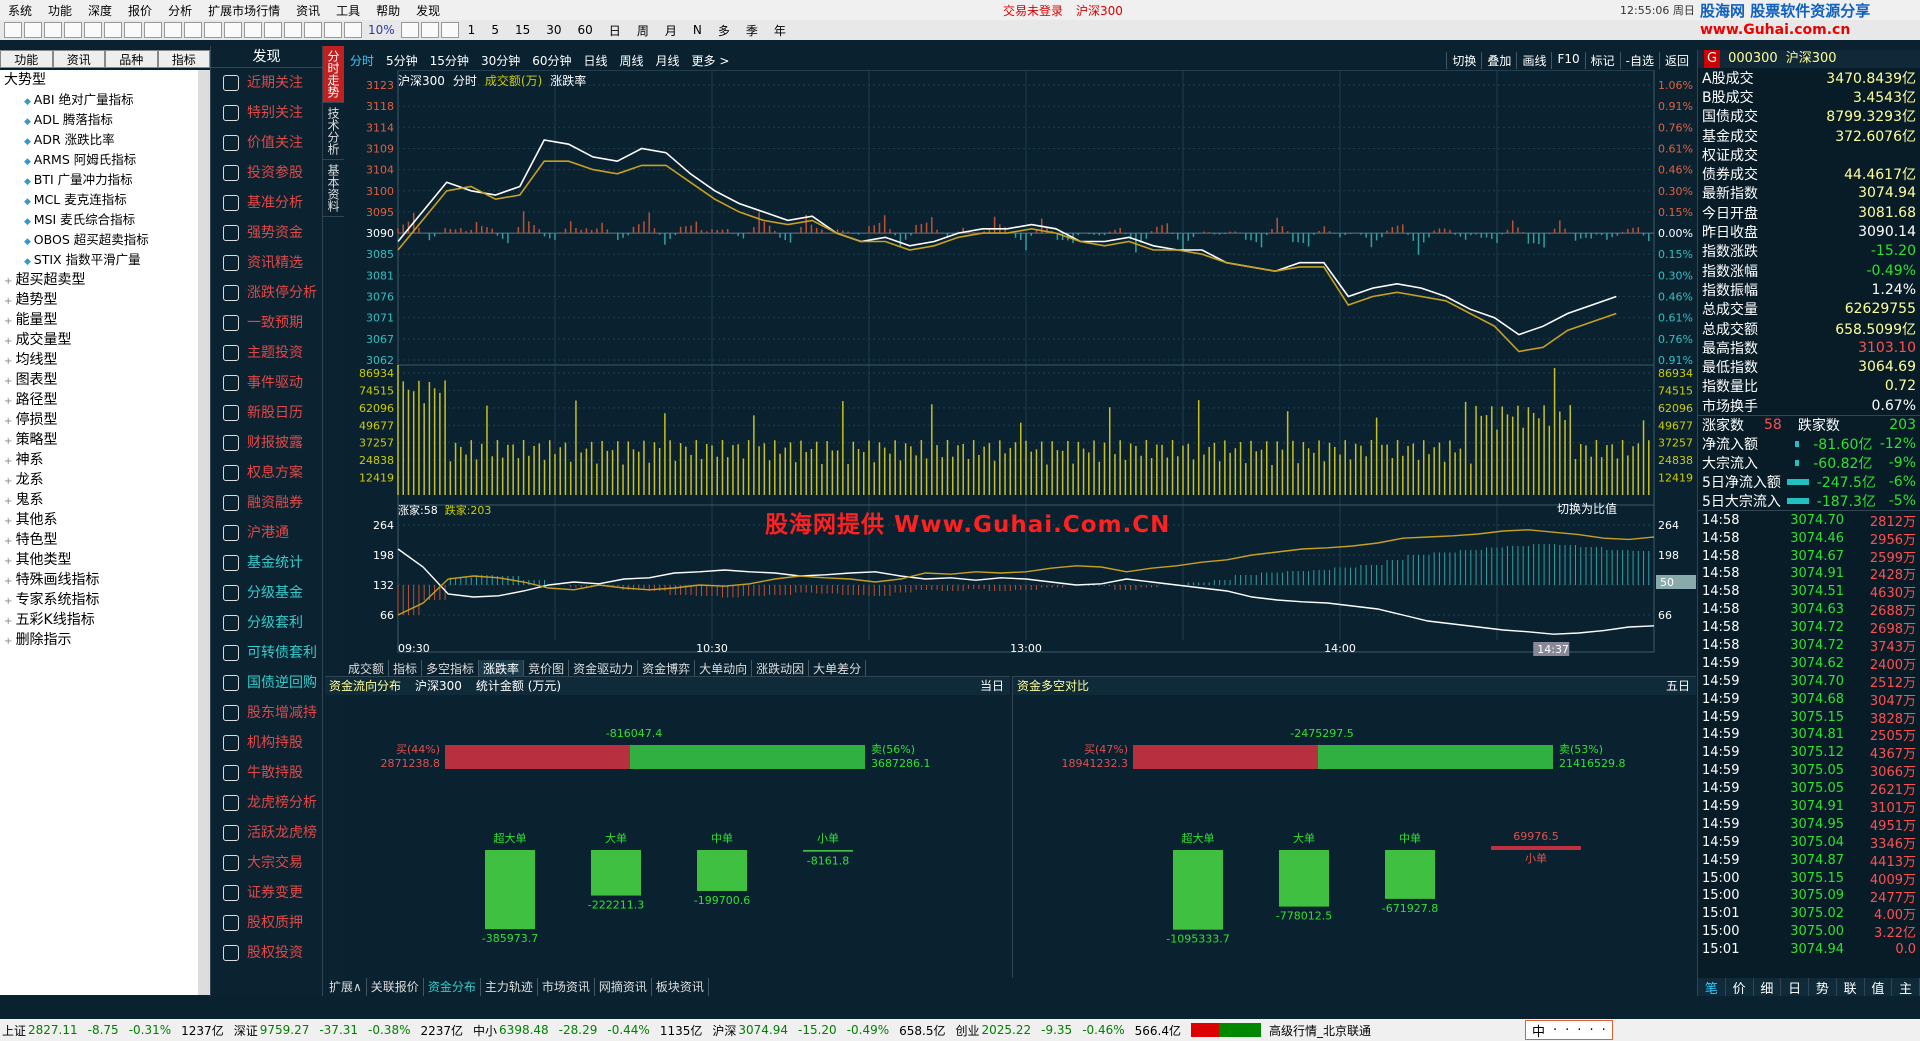 The image size is (1920, 1041). Describe the element at coordinates (992, 686) in the screenshot. I see `flow-period: 当日` at that location.